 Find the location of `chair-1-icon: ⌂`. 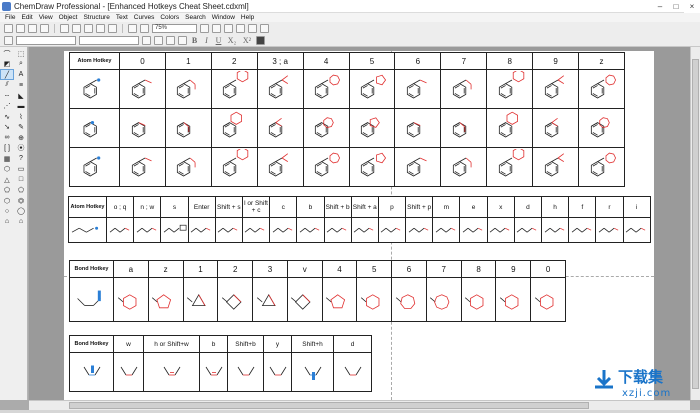

chair-1-icon: ⌂ is located at coordinates (7, 221).